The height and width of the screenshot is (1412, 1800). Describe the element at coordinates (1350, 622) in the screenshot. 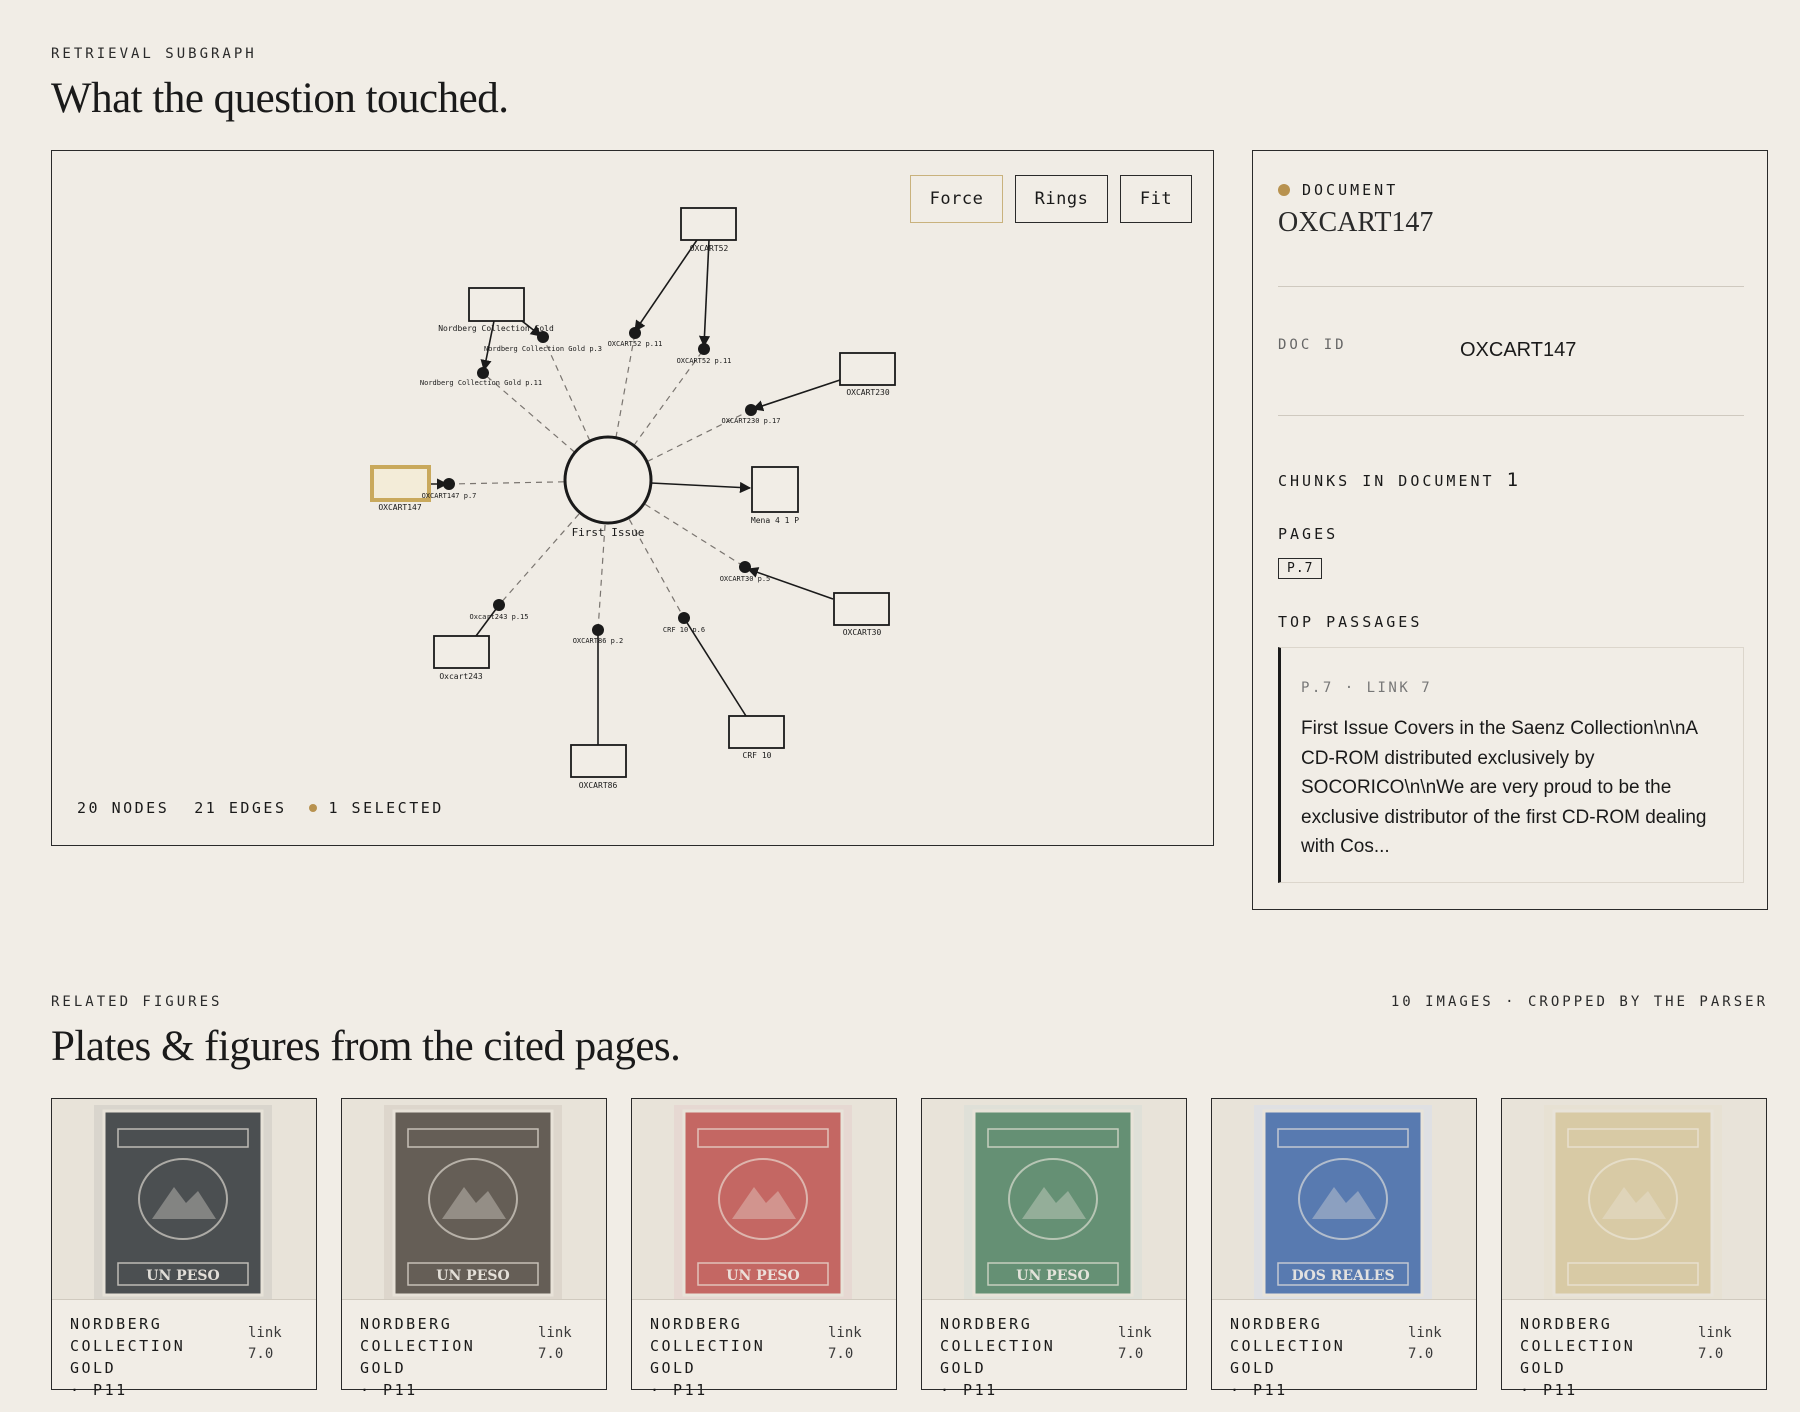

I see `top-passages-label: TOP PASSAGES` at that location.